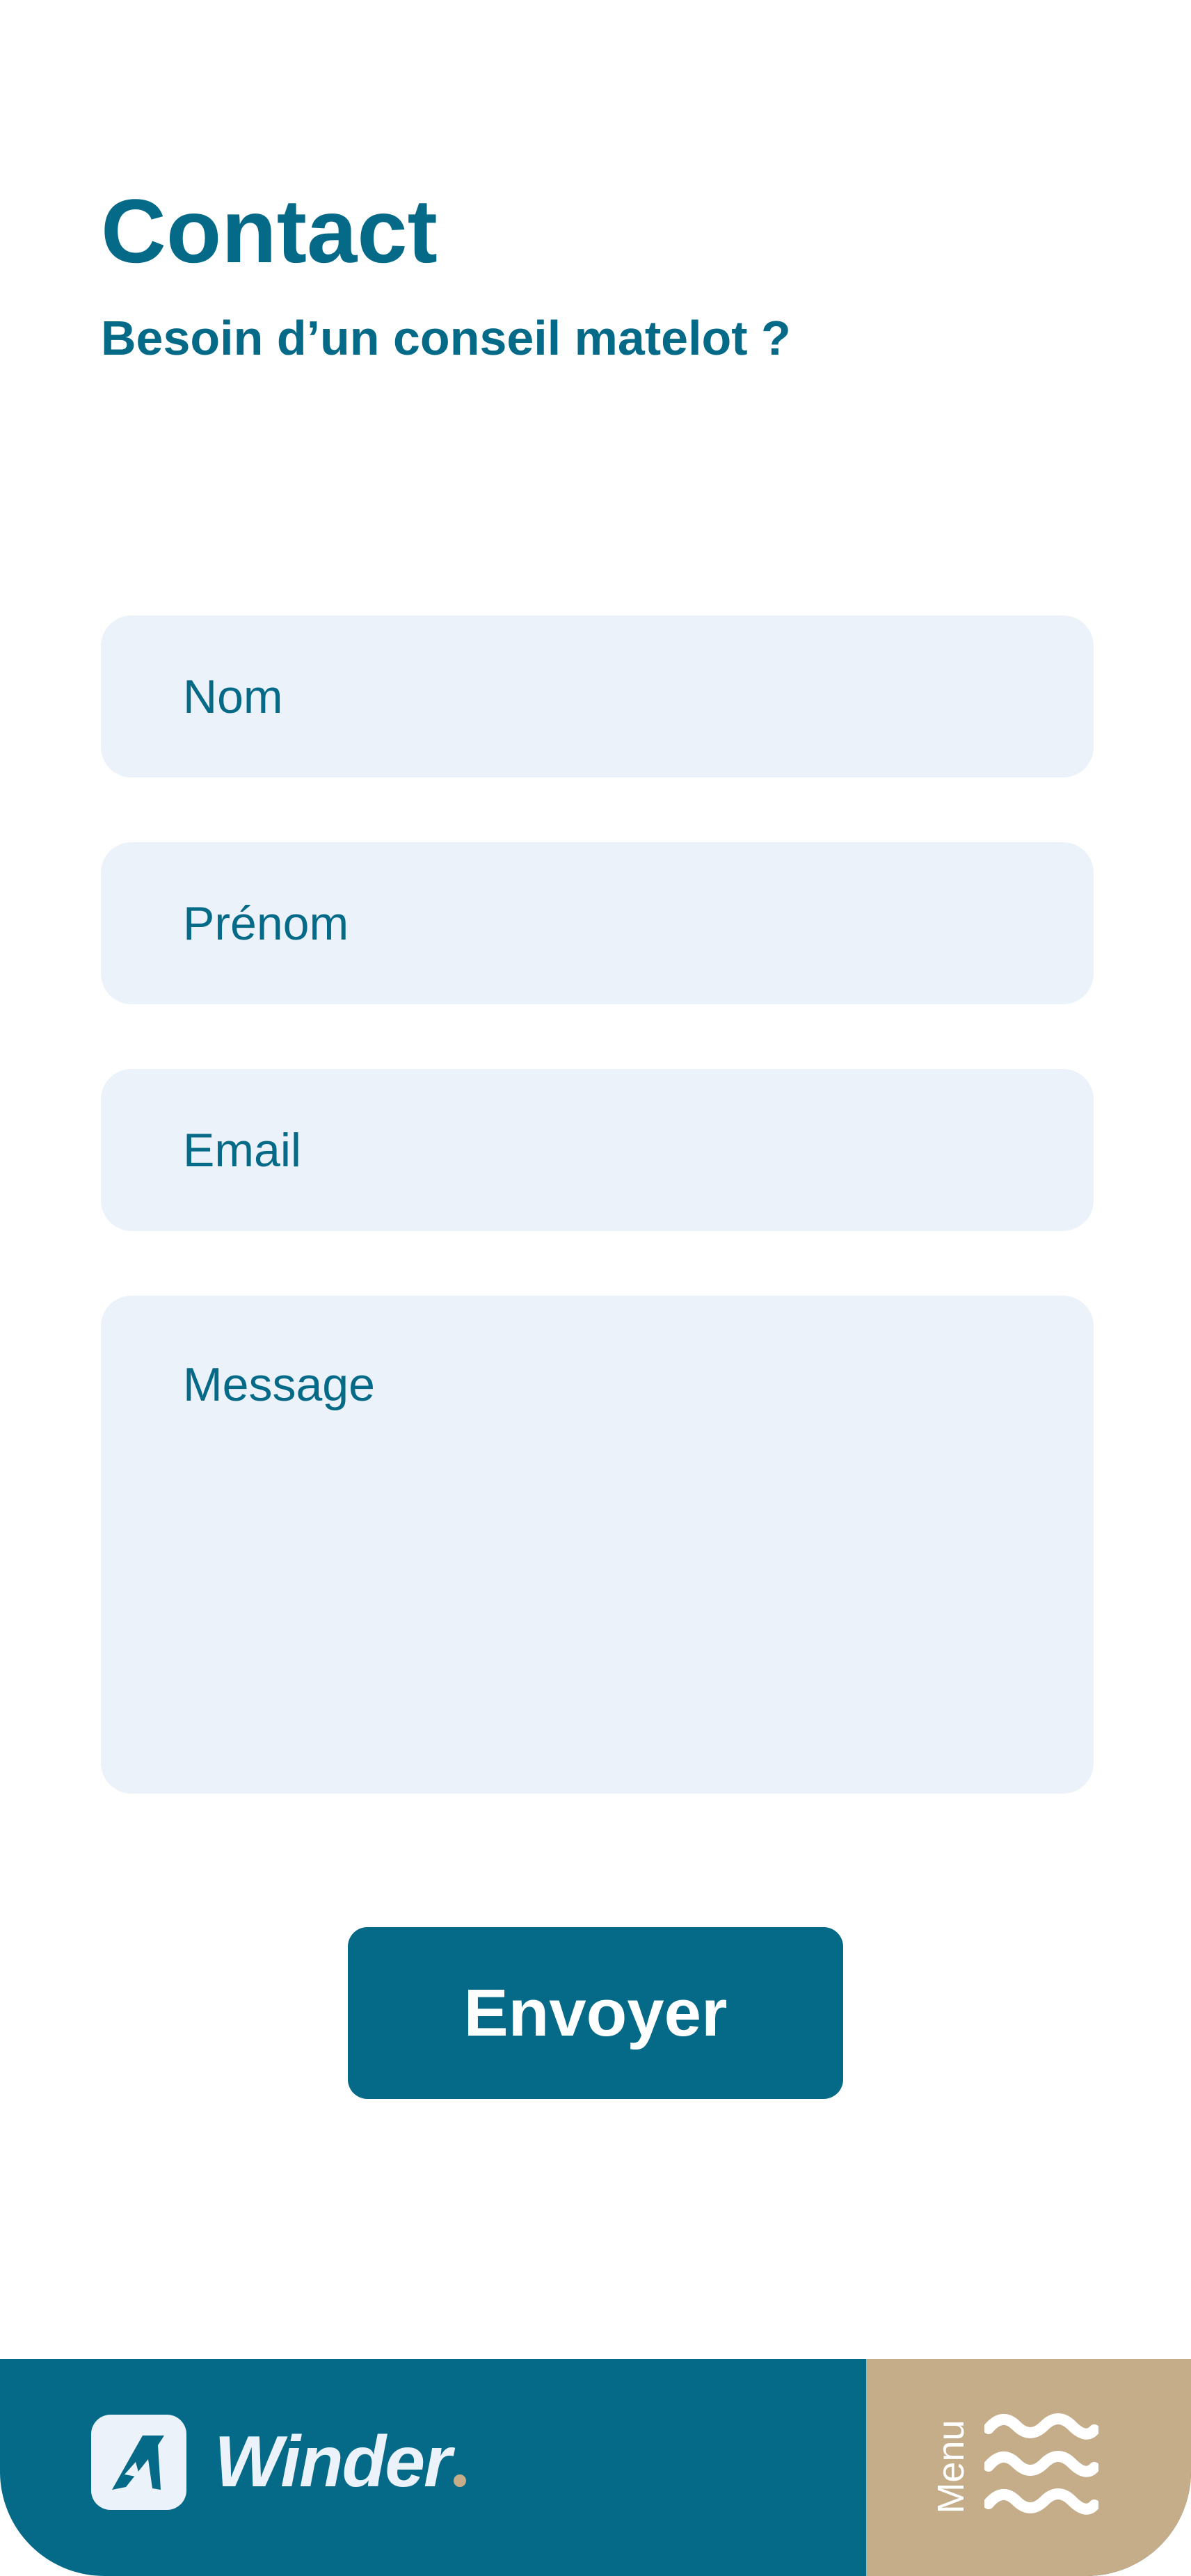  Describe the element at coordinates (446, 338) in the screenshot. I see `page-subtitle: Besoin d’un conseil matelot ?` at that location.